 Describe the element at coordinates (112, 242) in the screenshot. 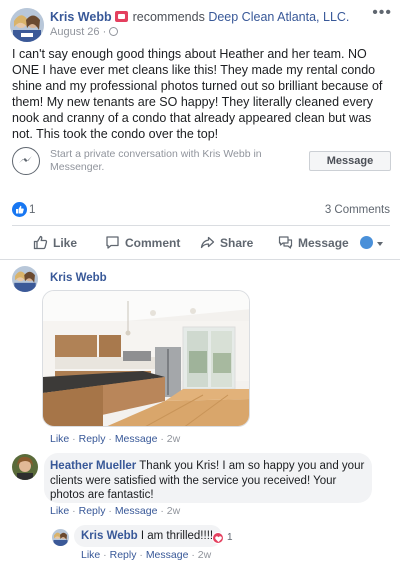

I see `comment-icon` at that location.